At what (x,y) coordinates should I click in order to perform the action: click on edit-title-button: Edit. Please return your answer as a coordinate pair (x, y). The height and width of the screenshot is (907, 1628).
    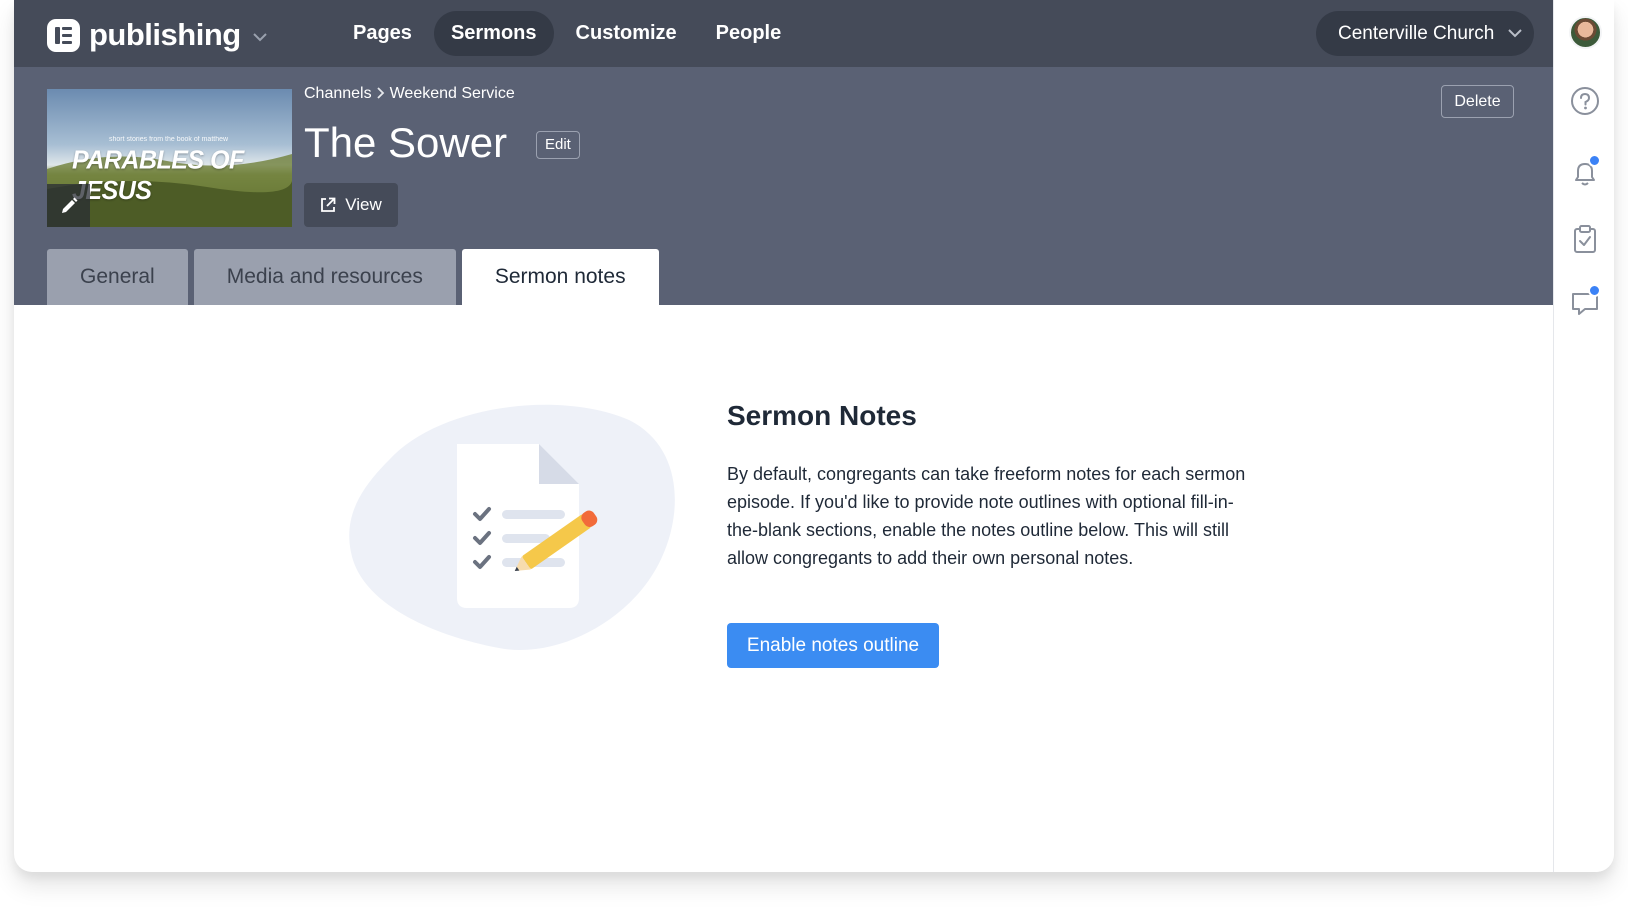
    Looking at the image, I should click on (558, 145).